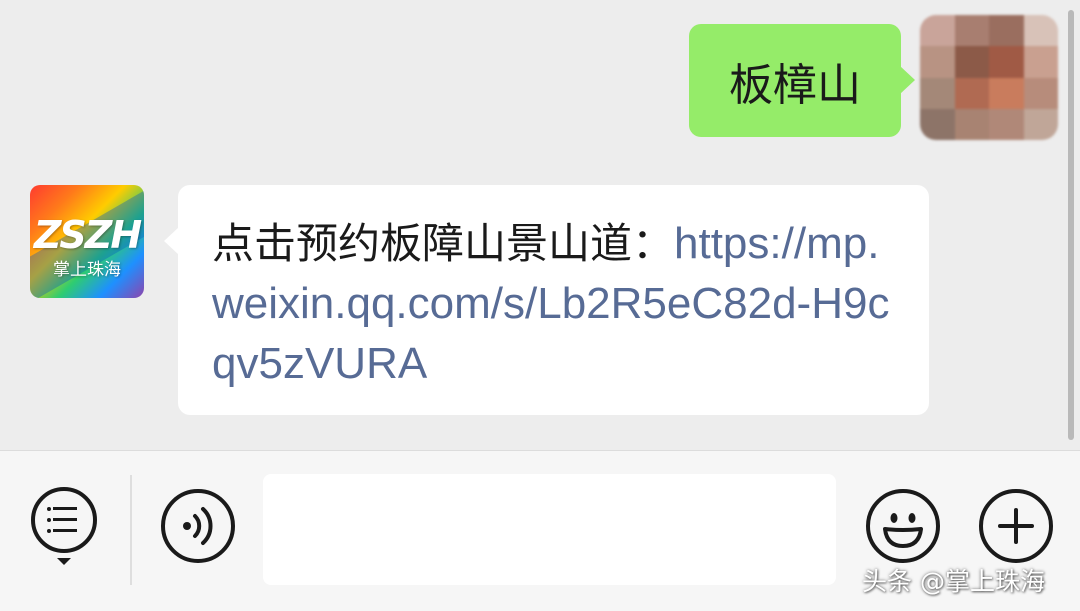 The height and width of the screenshot is (611, 1080). I want to click on avatar-logo-subtitle: 掌上珠海, so click(87, 270).